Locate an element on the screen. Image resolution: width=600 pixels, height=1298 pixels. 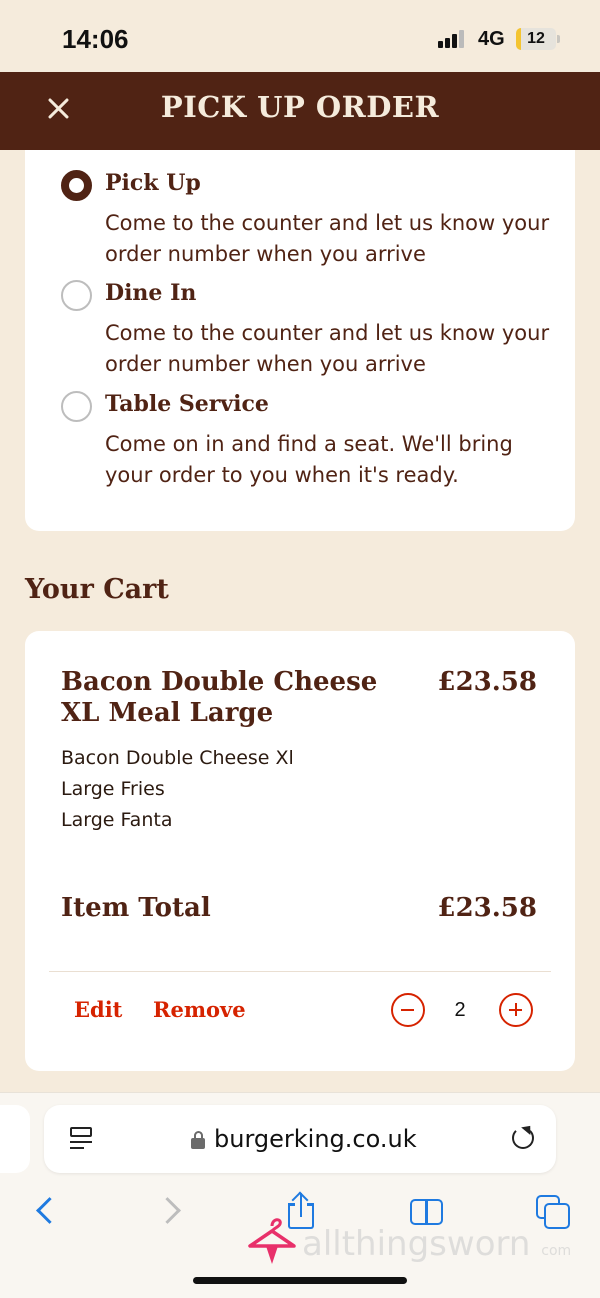
battery-level: 12 is located at coordinates (536, 38).